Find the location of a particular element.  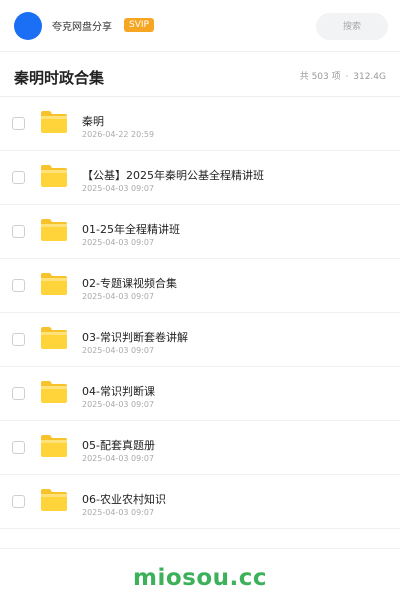

list-item: 02-专题课视频合集 2025-04-03 09:07 is located at coordinates (200, 286).